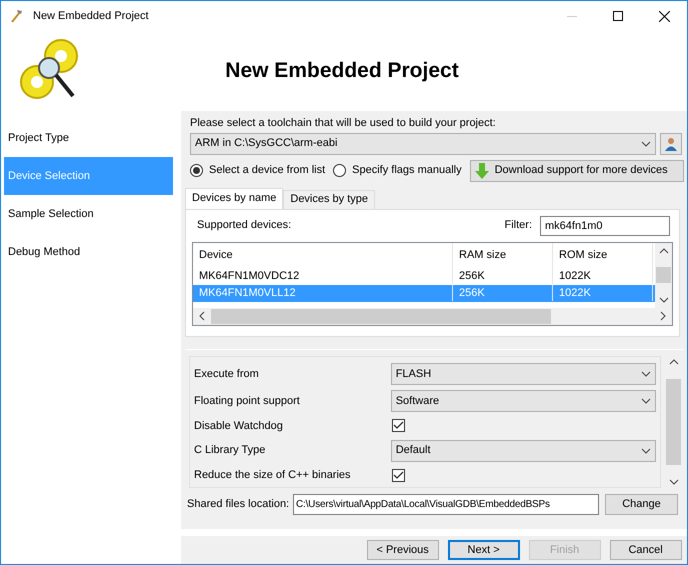 This screenshot has height=565, width=688. What do you see at coordinates (234, 198) in the screenshot?
I see `tab: Devices by name` at bounding box center [234, 198].